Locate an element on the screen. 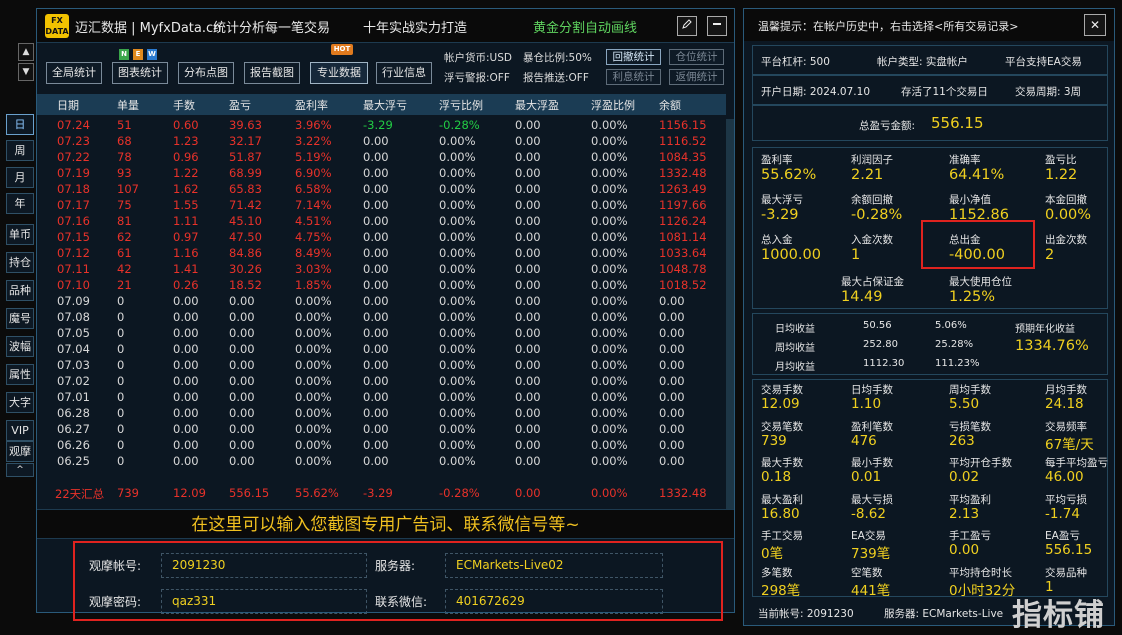 The height and width of the screenshot is (635, 1122). income-amount: 50.56 is located at coordinates (877, 325).